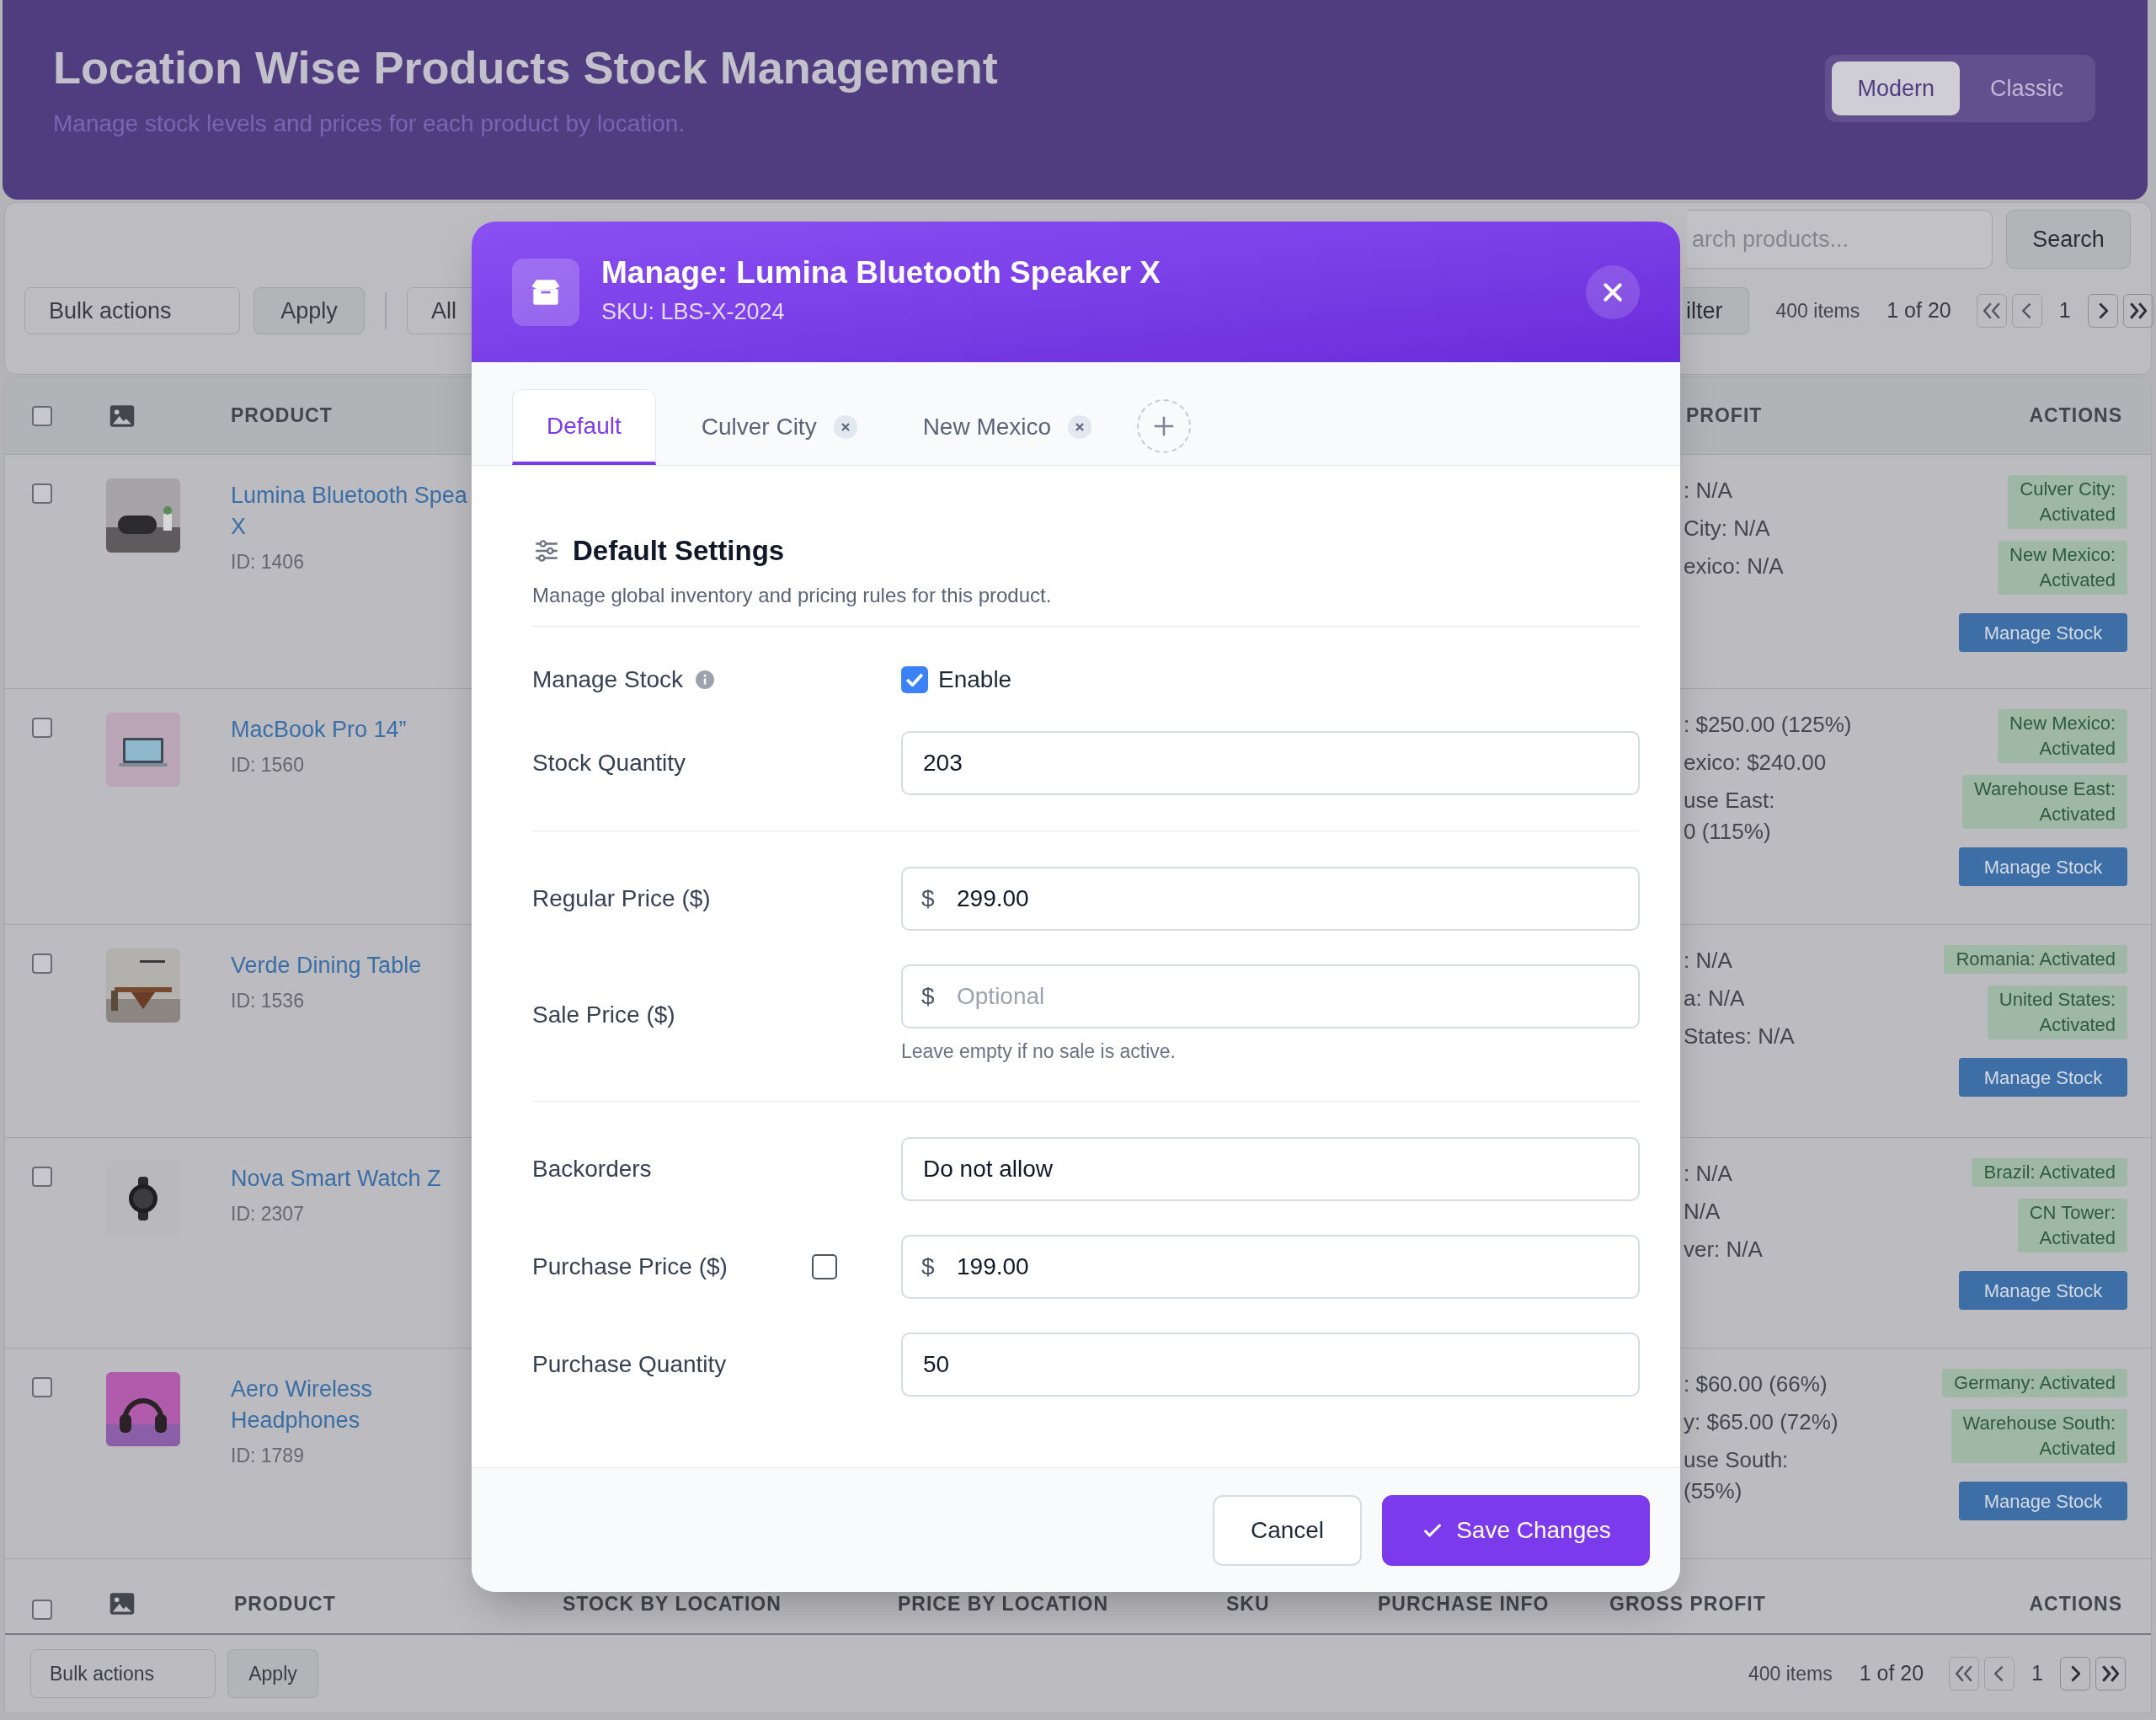 The width and height of the screenshot is (2156, 1720). Describe the element at coordinates (1287, 1530) in the screenshot. I see `cancel-button: Cancel` at that location.